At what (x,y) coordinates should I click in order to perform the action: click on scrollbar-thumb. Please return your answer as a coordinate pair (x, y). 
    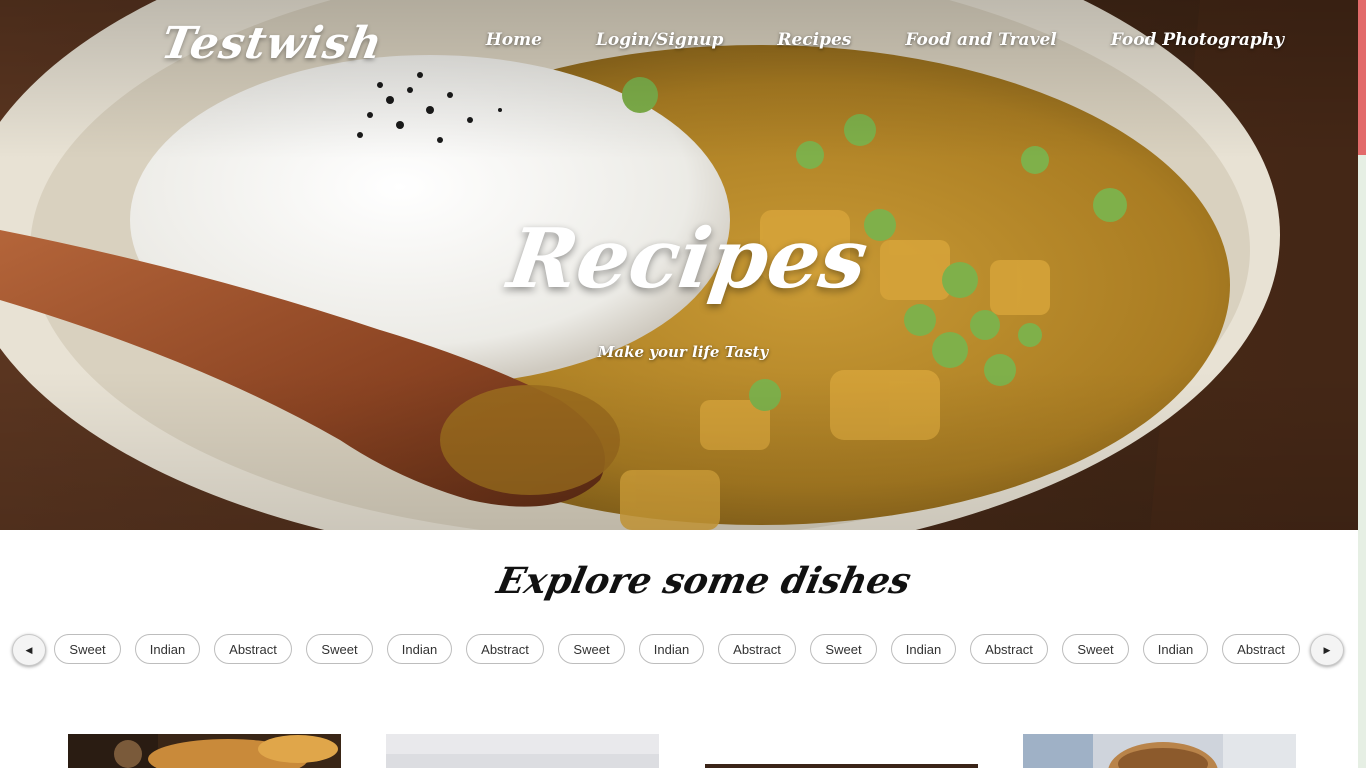
    Looking at the image, I should click on (1362, 77).